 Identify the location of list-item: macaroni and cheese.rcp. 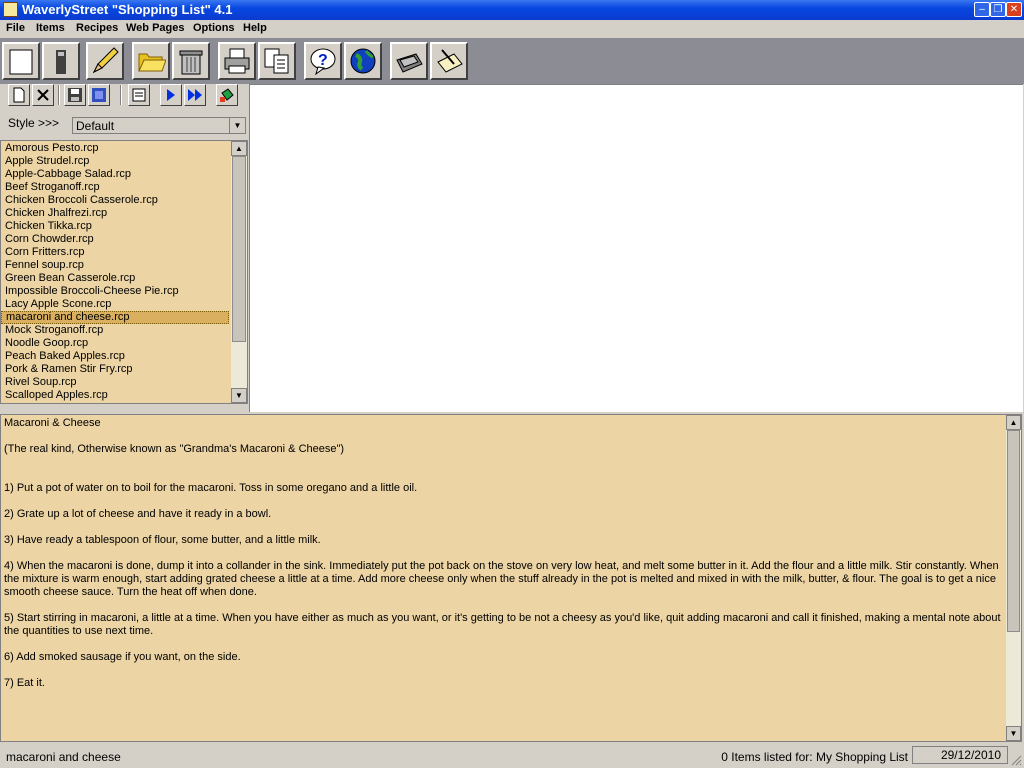
(115, 317).